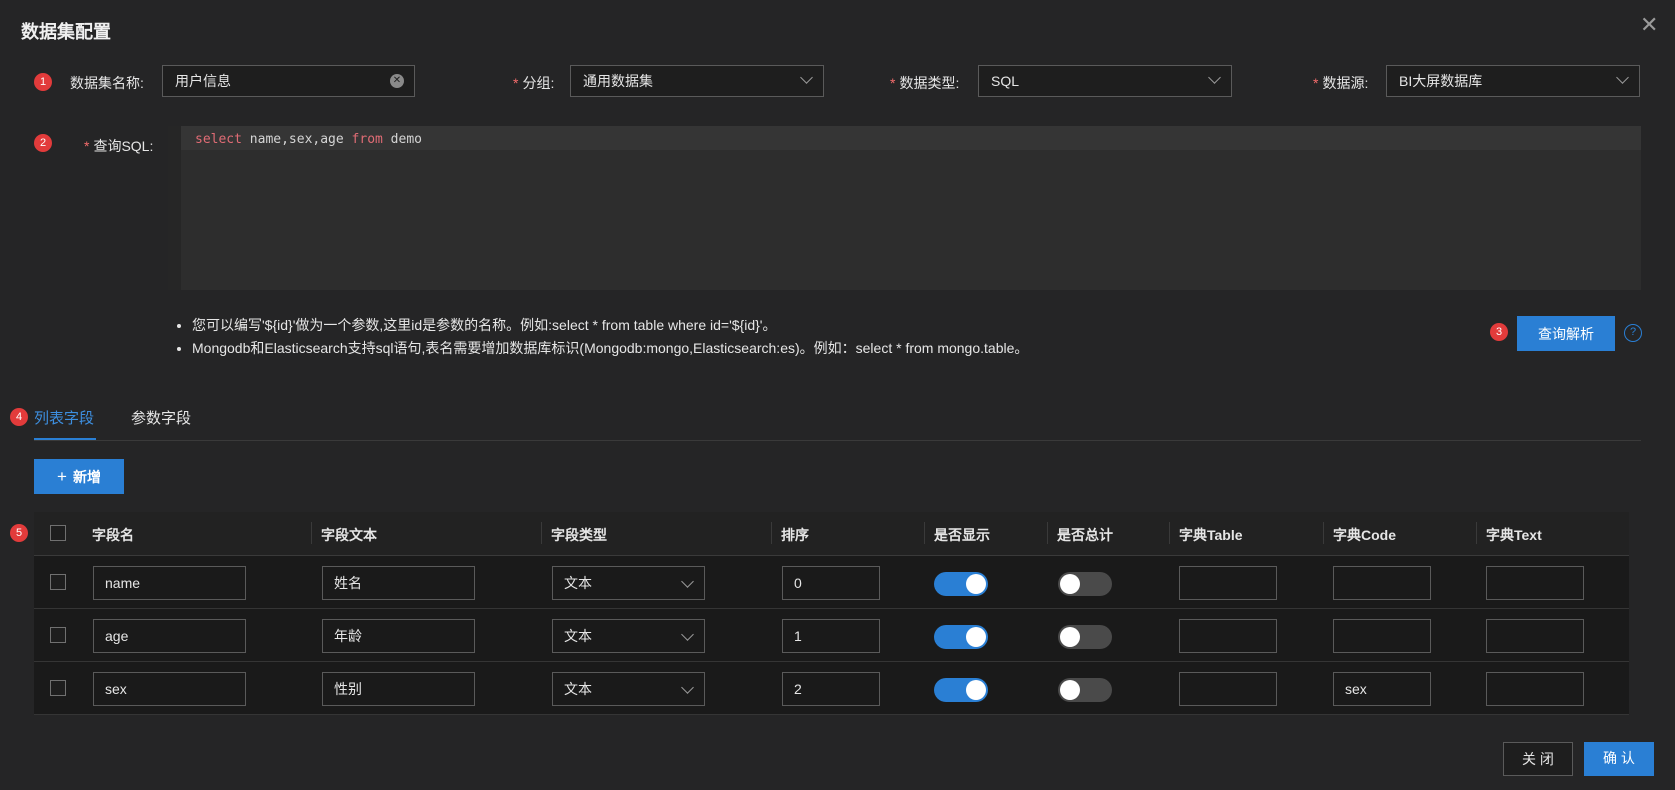 The image size is (1675, 790). What do you see at coordinates (1513, 81) in the screenshot?
I see `data-source-select: BI大屏数据库` at bounding box center [1513, 81].